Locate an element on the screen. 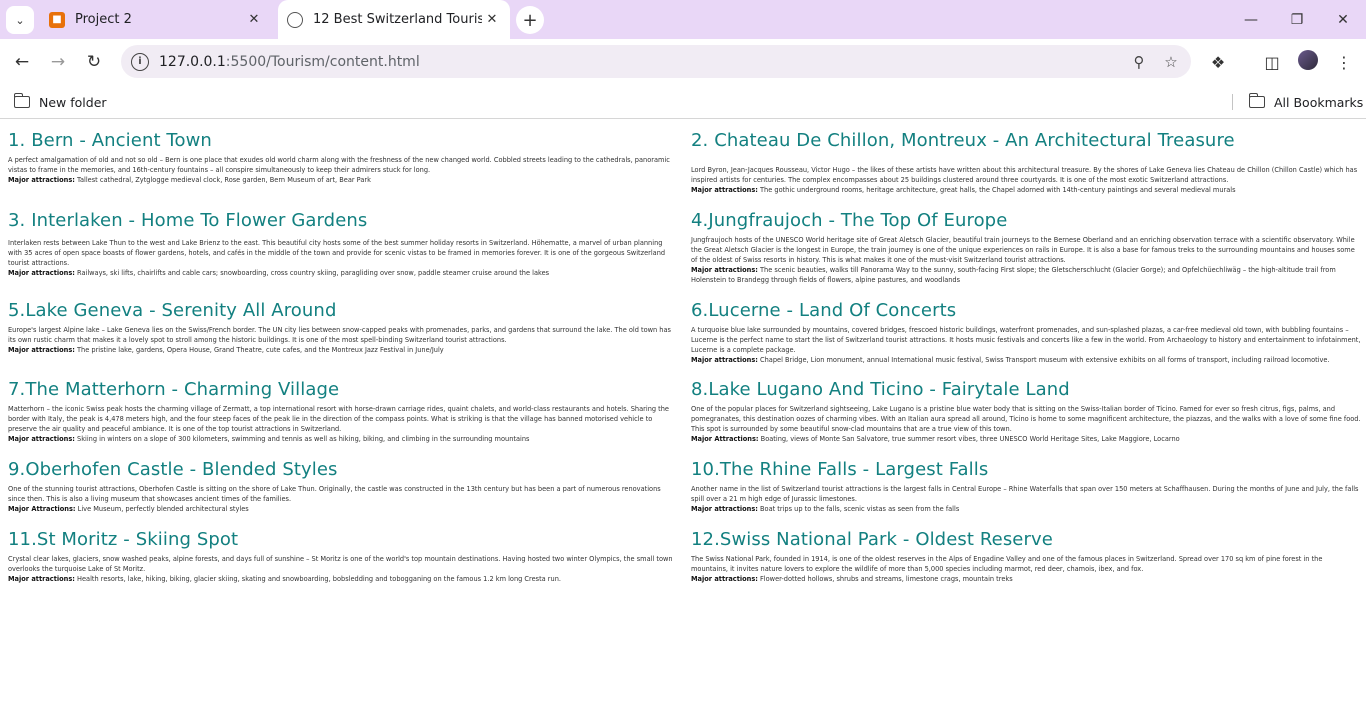  chevron-down-icon: ⌄ is located at coordinates (20, 20).